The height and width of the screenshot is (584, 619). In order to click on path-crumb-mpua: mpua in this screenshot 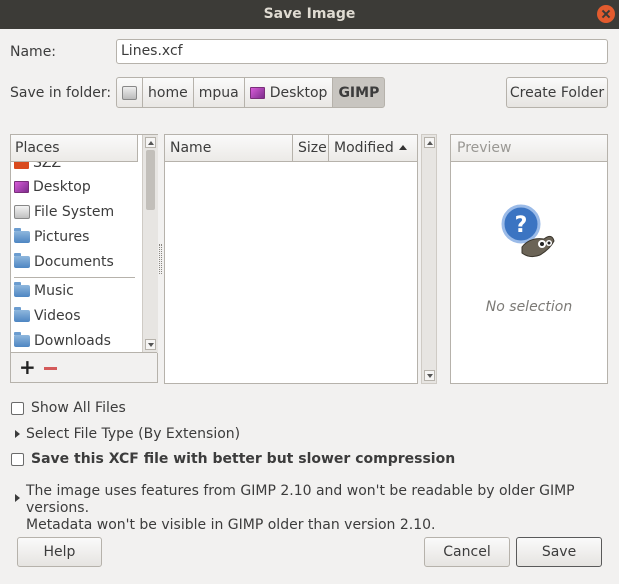, I will do `click(218, 92)`.